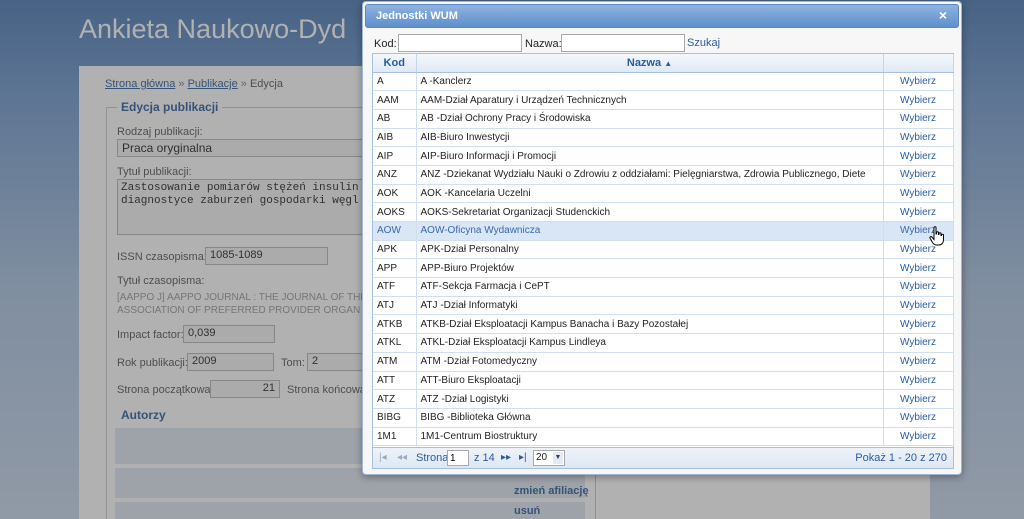 This screenshot has width=1024, height=519. I want to click on table-row: APP APP-Biuro Projektów Wybierz, so click(663, 268).